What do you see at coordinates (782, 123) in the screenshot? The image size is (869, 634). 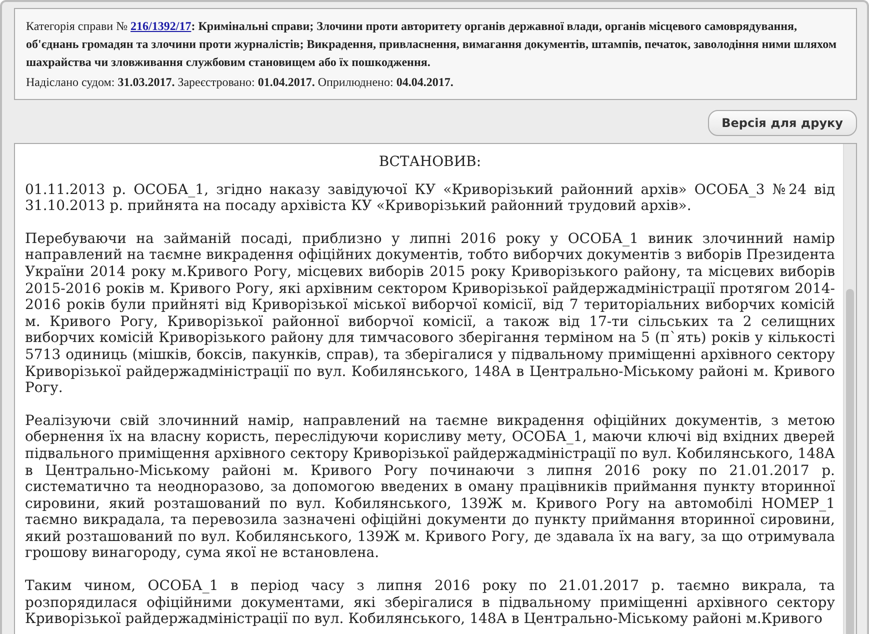 I see `print-version-button: Версія для друку` at bounding box center [782, 123].